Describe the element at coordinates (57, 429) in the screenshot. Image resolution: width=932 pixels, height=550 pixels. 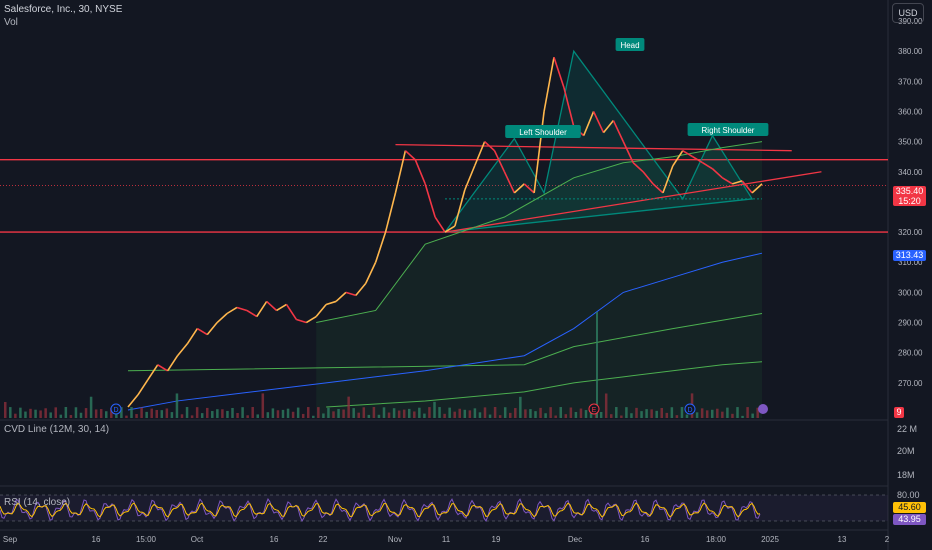
I see `cvd-title: CVD Line (12M, 30, 14)` at that location.